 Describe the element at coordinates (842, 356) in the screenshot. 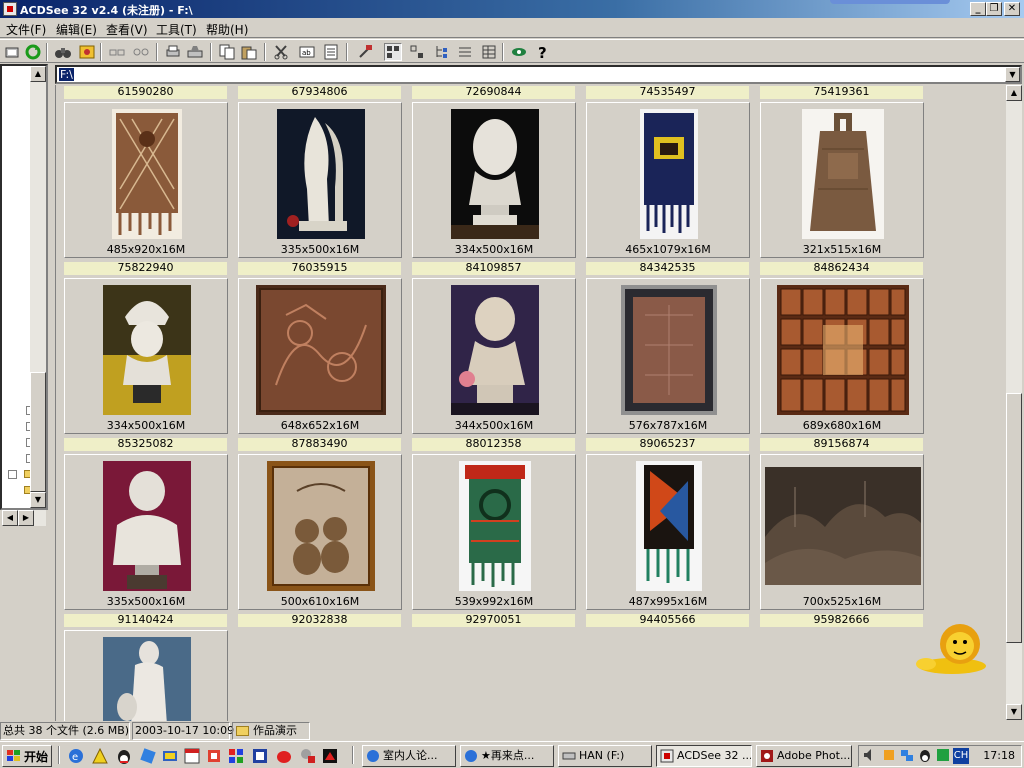

I see `thumbnail-tile: 689x680x16M` at that location.